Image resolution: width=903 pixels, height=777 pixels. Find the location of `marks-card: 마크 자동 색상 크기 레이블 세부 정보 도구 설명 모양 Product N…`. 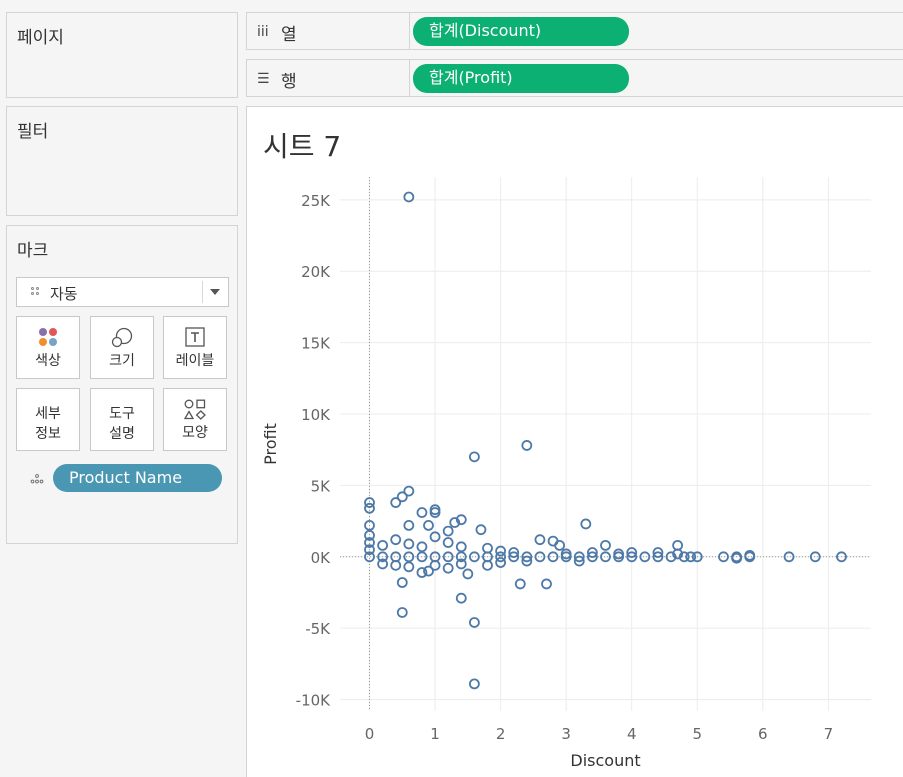

marks-card: 마크 자동 색상 크기 레이블 세부 정보 도구 설명 모양 Product N… is located at coordinates (122, 384).